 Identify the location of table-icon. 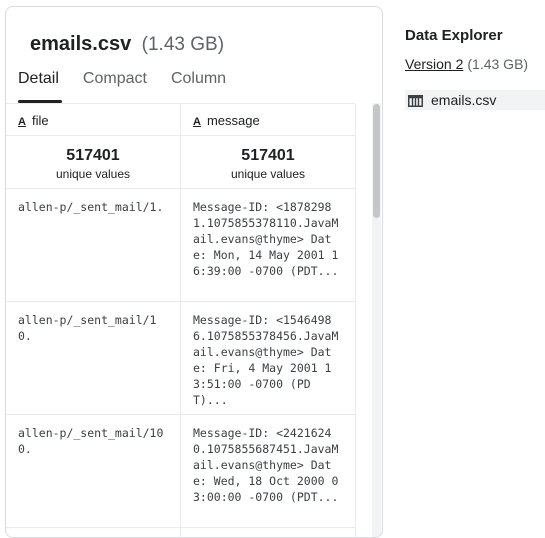
(415, 102).